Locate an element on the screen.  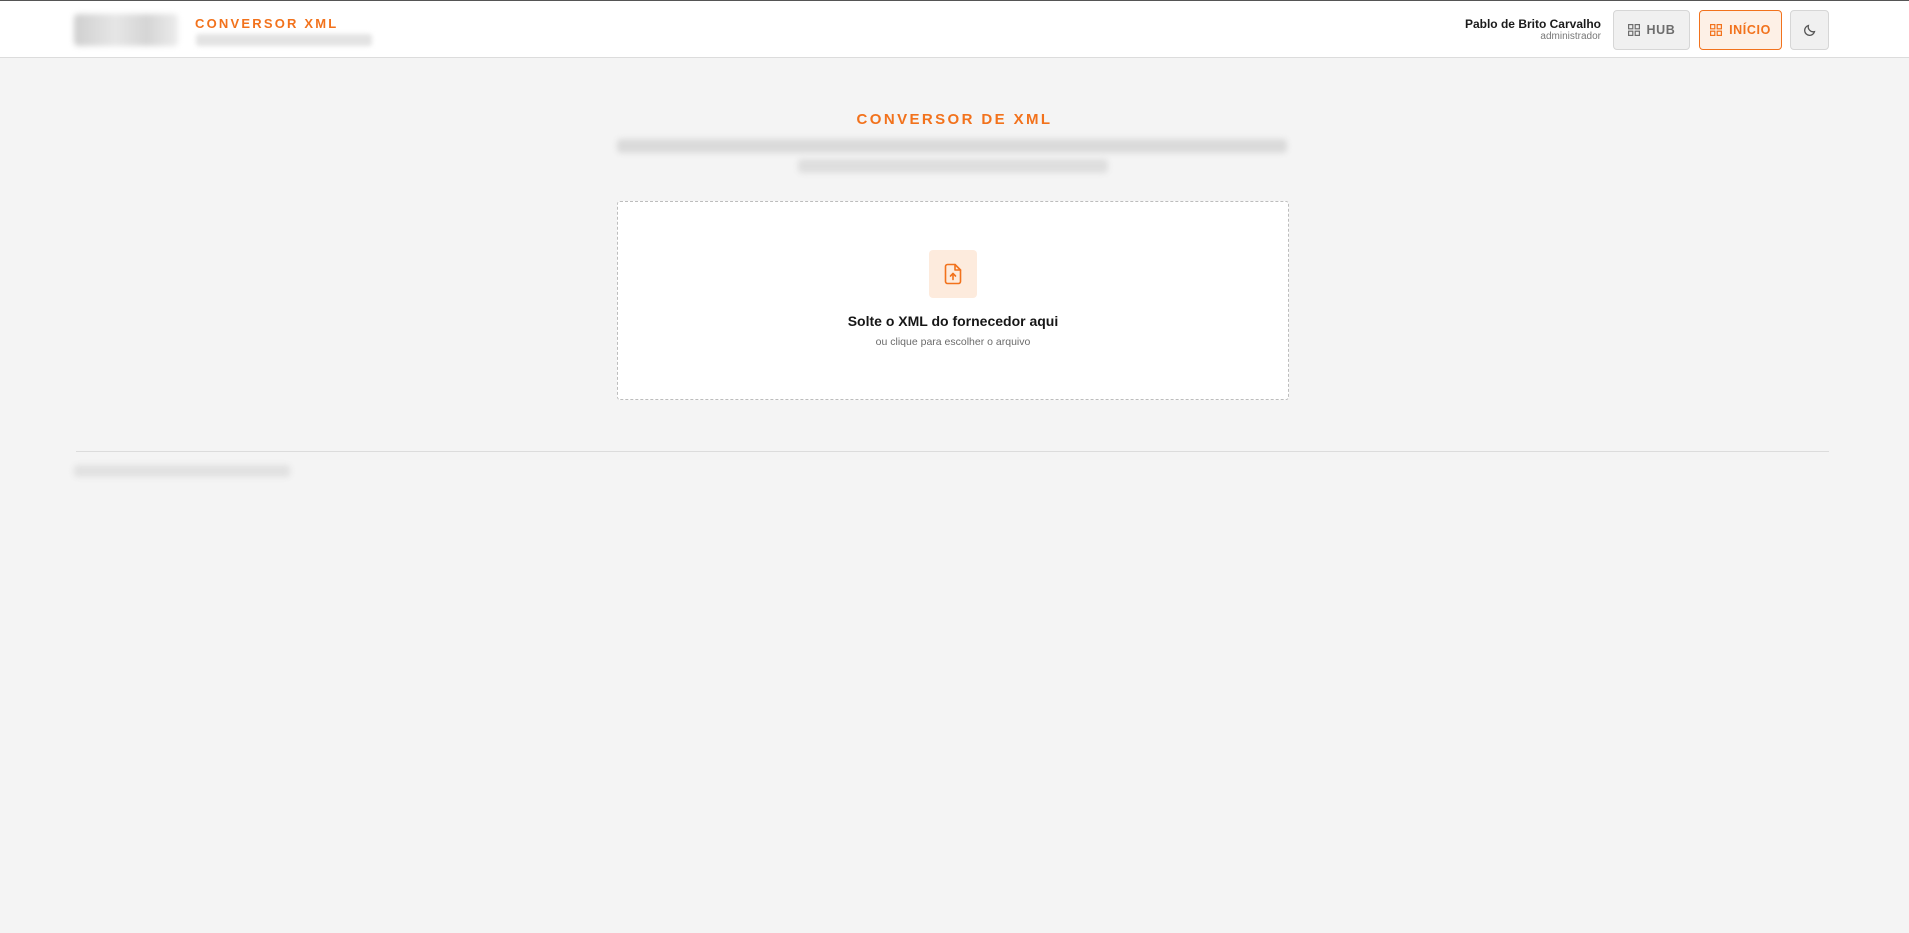
theme-toggle-button is located at coordinates (1809, 30).